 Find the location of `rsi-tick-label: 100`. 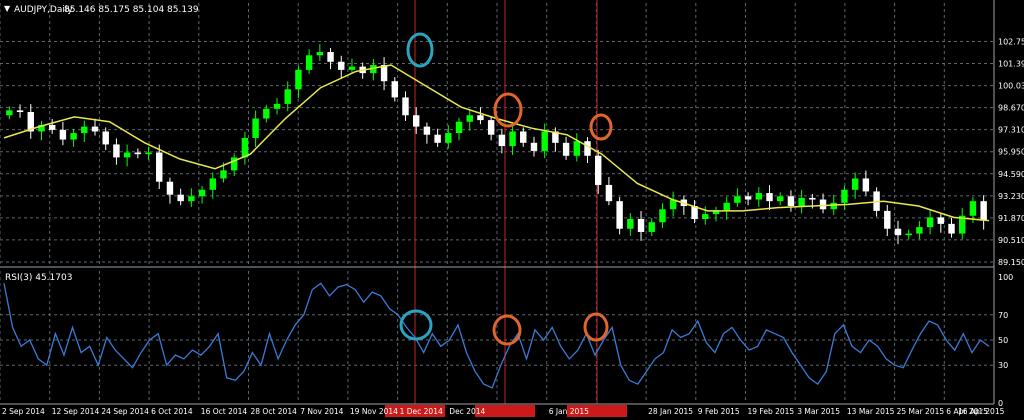

rsi-tick-label: 100 is located at coordinates (1005, 277).